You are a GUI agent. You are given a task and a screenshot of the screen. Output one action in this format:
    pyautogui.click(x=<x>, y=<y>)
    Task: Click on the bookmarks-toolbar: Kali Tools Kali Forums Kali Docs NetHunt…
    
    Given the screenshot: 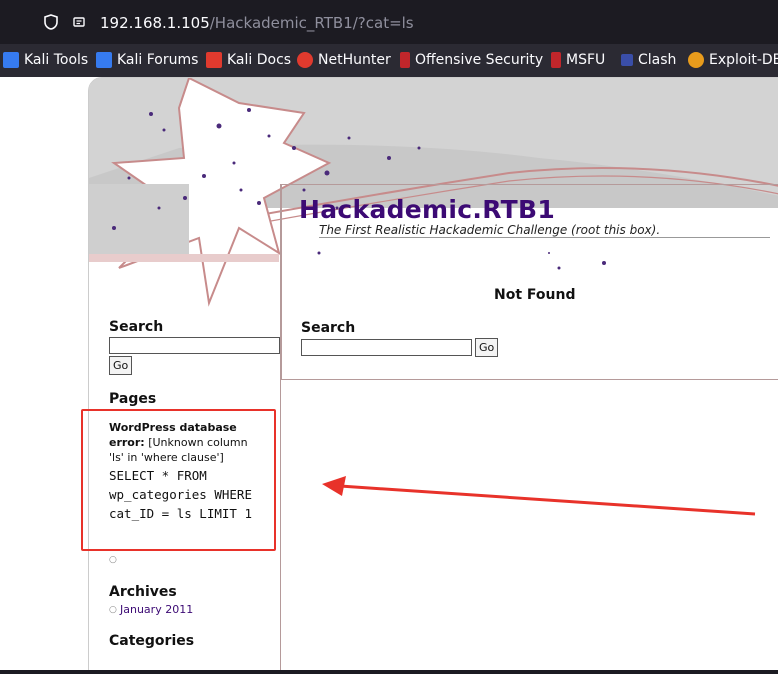 What is the action you would take?
    pyautogui.click(x=389, y=60)
    